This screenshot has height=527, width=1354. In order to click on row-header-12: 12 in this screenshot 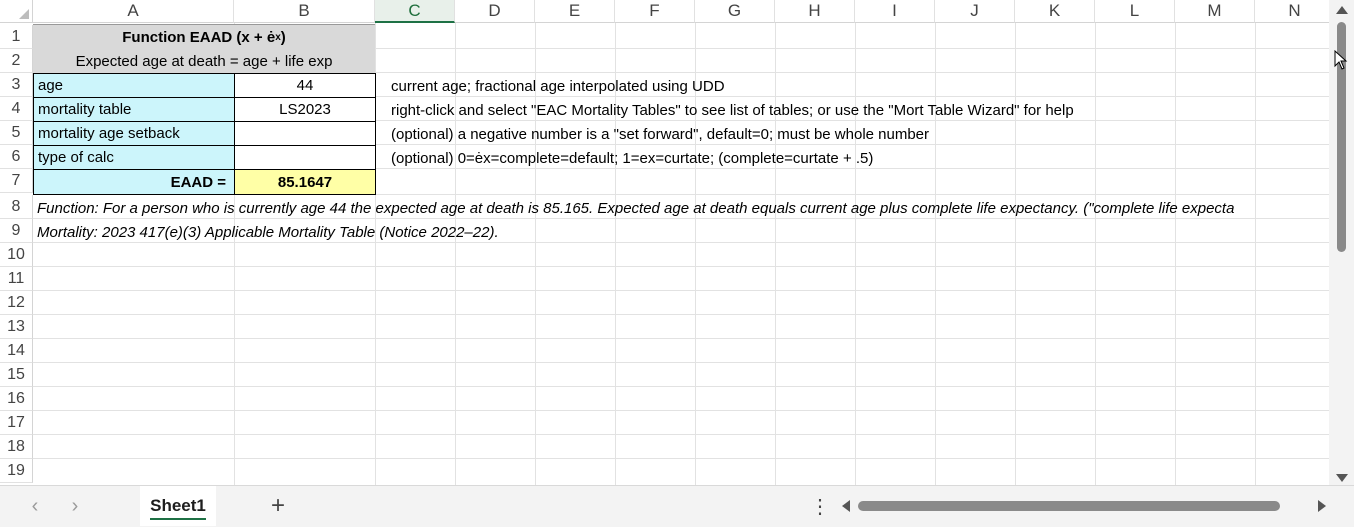, I will do `click(16, 303)`.